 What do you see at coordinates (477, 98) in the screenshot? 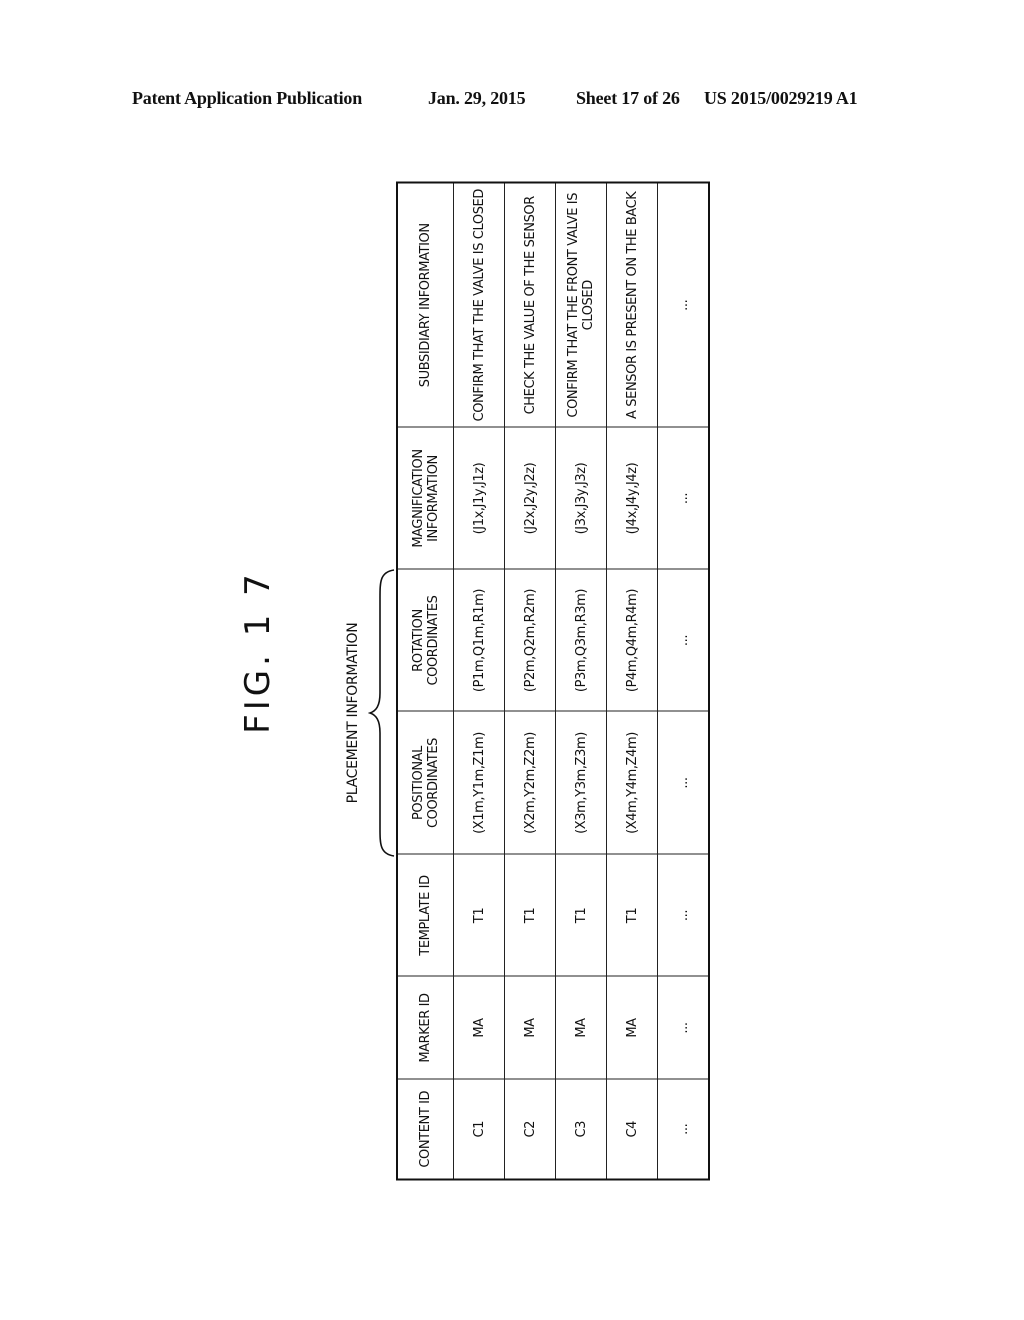
I see `publication-date: Jan. 29, 2015` at bounding box center [477, 98].